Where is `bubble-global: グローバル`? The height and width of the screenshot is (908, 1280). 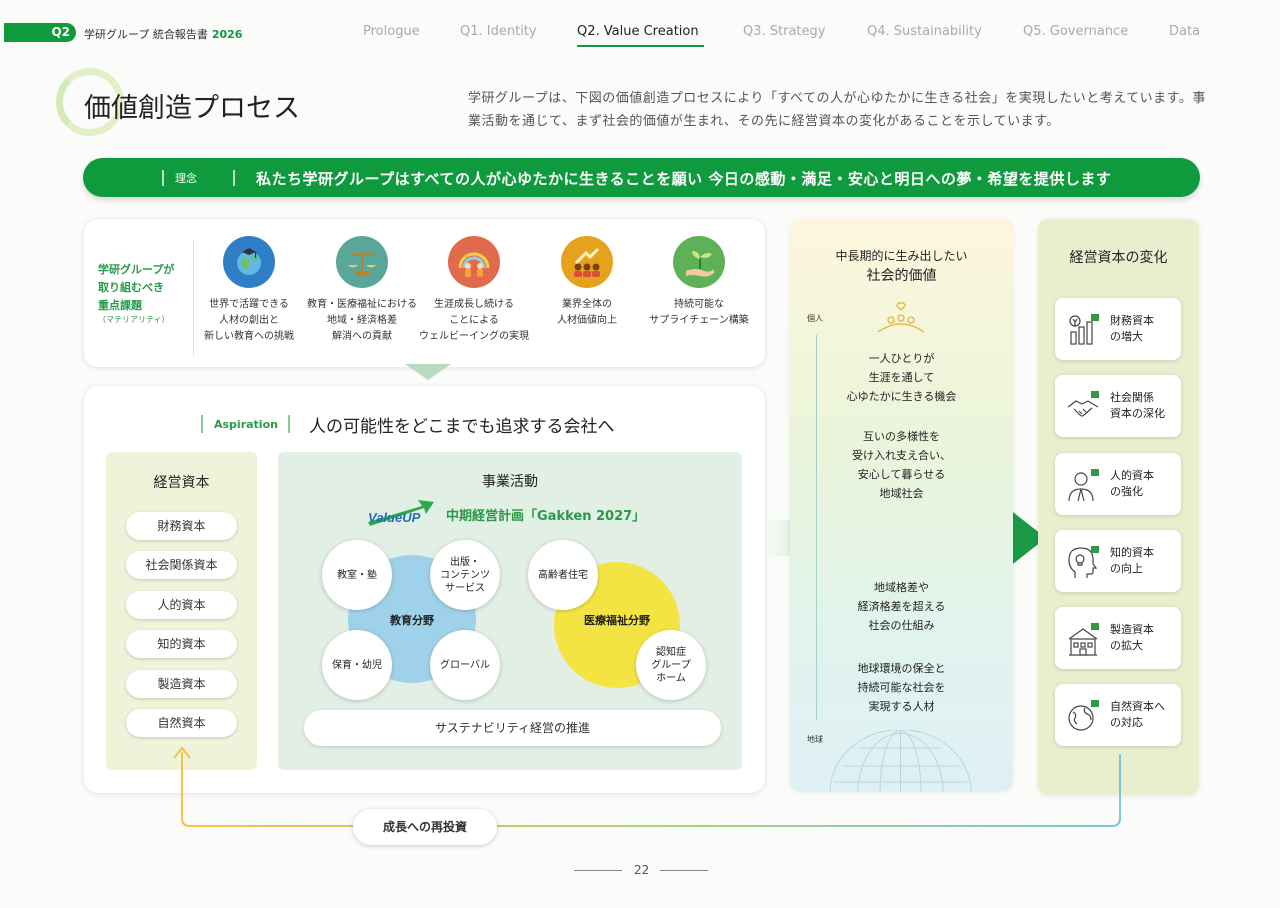
bubble-global: グローバル is located at coordinates (465, 665).